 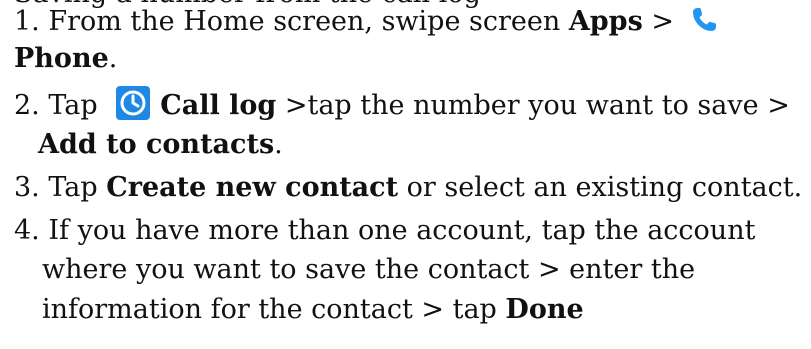 What do you see at coordinates (61, 58) in the screenshot?
I see `phone-label: Phone` at bounding box center [61, 58].